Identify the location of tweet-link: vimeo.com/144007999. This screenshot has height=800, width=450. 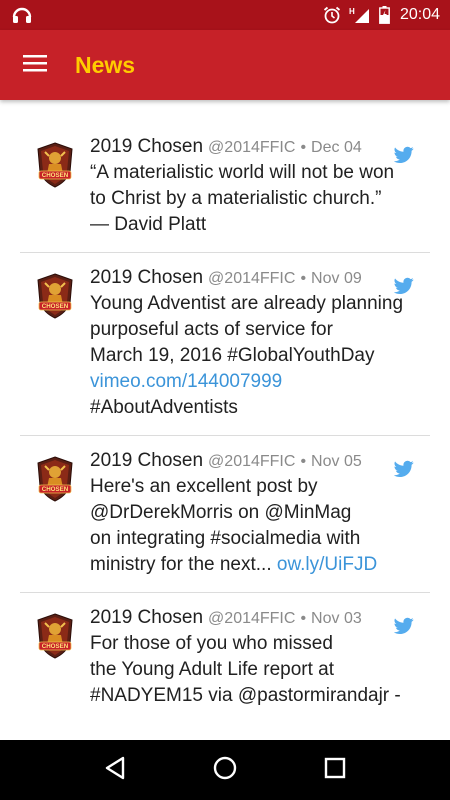
(186, 381).